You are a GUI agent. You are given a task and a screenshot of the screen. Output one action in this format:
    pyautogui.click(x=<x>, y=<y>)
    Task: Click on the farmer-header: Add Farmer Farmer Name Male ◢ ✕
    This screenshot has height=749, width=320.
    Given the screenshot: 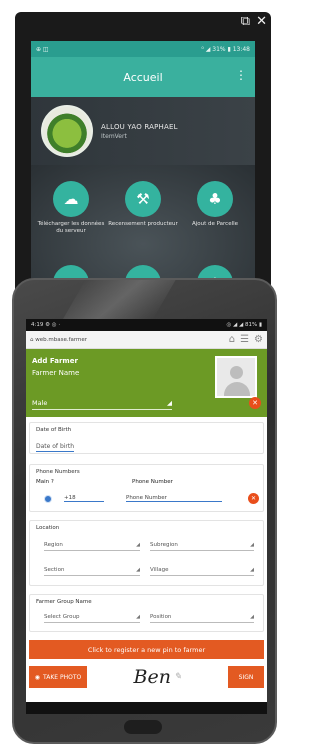 What is the action you would take?
    pyautogui.click(x=146, y=383)
    